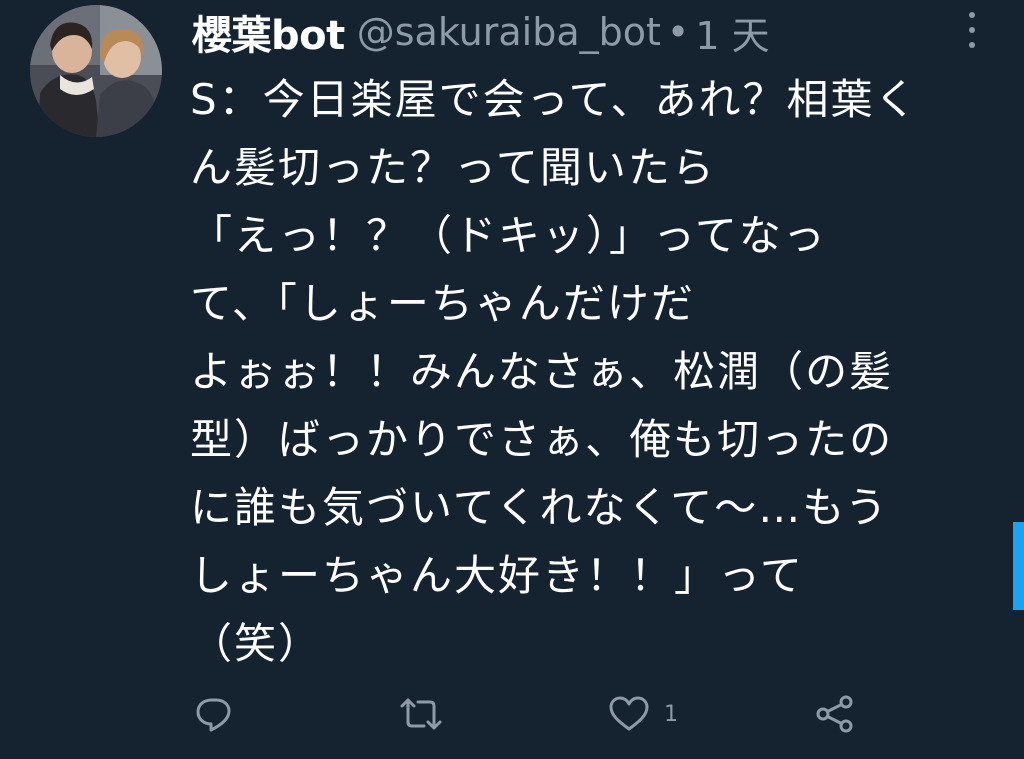 The image size is (1024, 759). What do you see at coordinates (671, 714) in the screenshot?
I see `like-count: 1` at bounding box center [671, 714].